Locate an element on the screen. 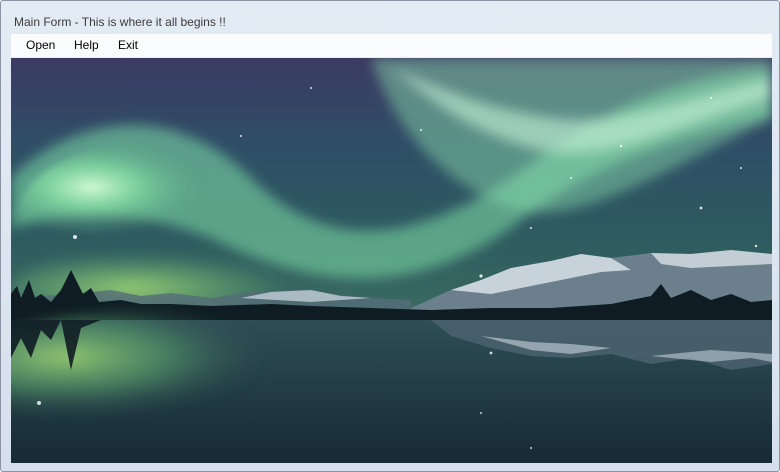  menu-item-help: Help is located at coordinates (86, 45).